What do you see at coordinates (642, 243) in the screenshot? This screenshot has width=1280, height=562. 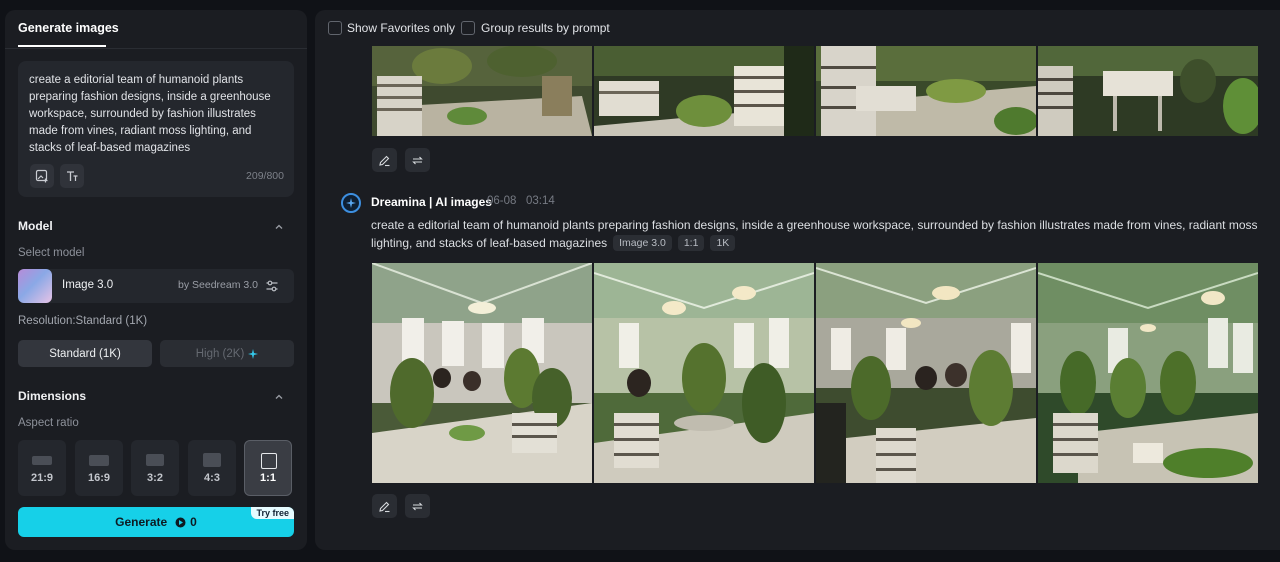 I see `model-chip: Image 3.0` at bounding box center [642, 243].